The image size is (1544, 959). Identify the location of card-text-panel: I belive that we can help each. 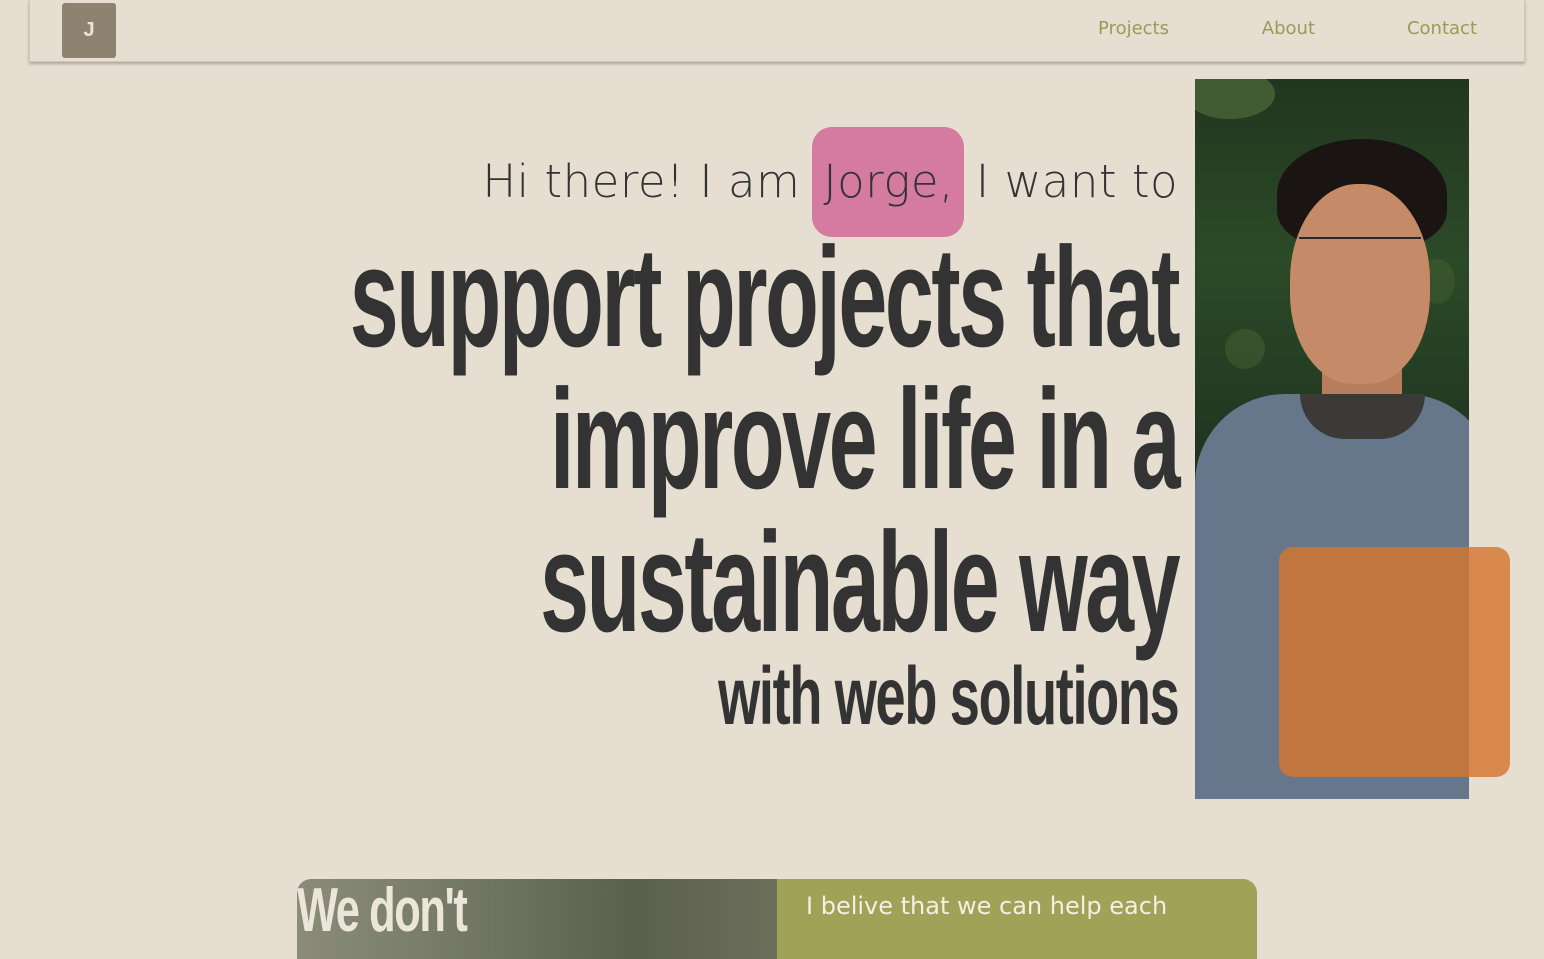
(1017, 919).